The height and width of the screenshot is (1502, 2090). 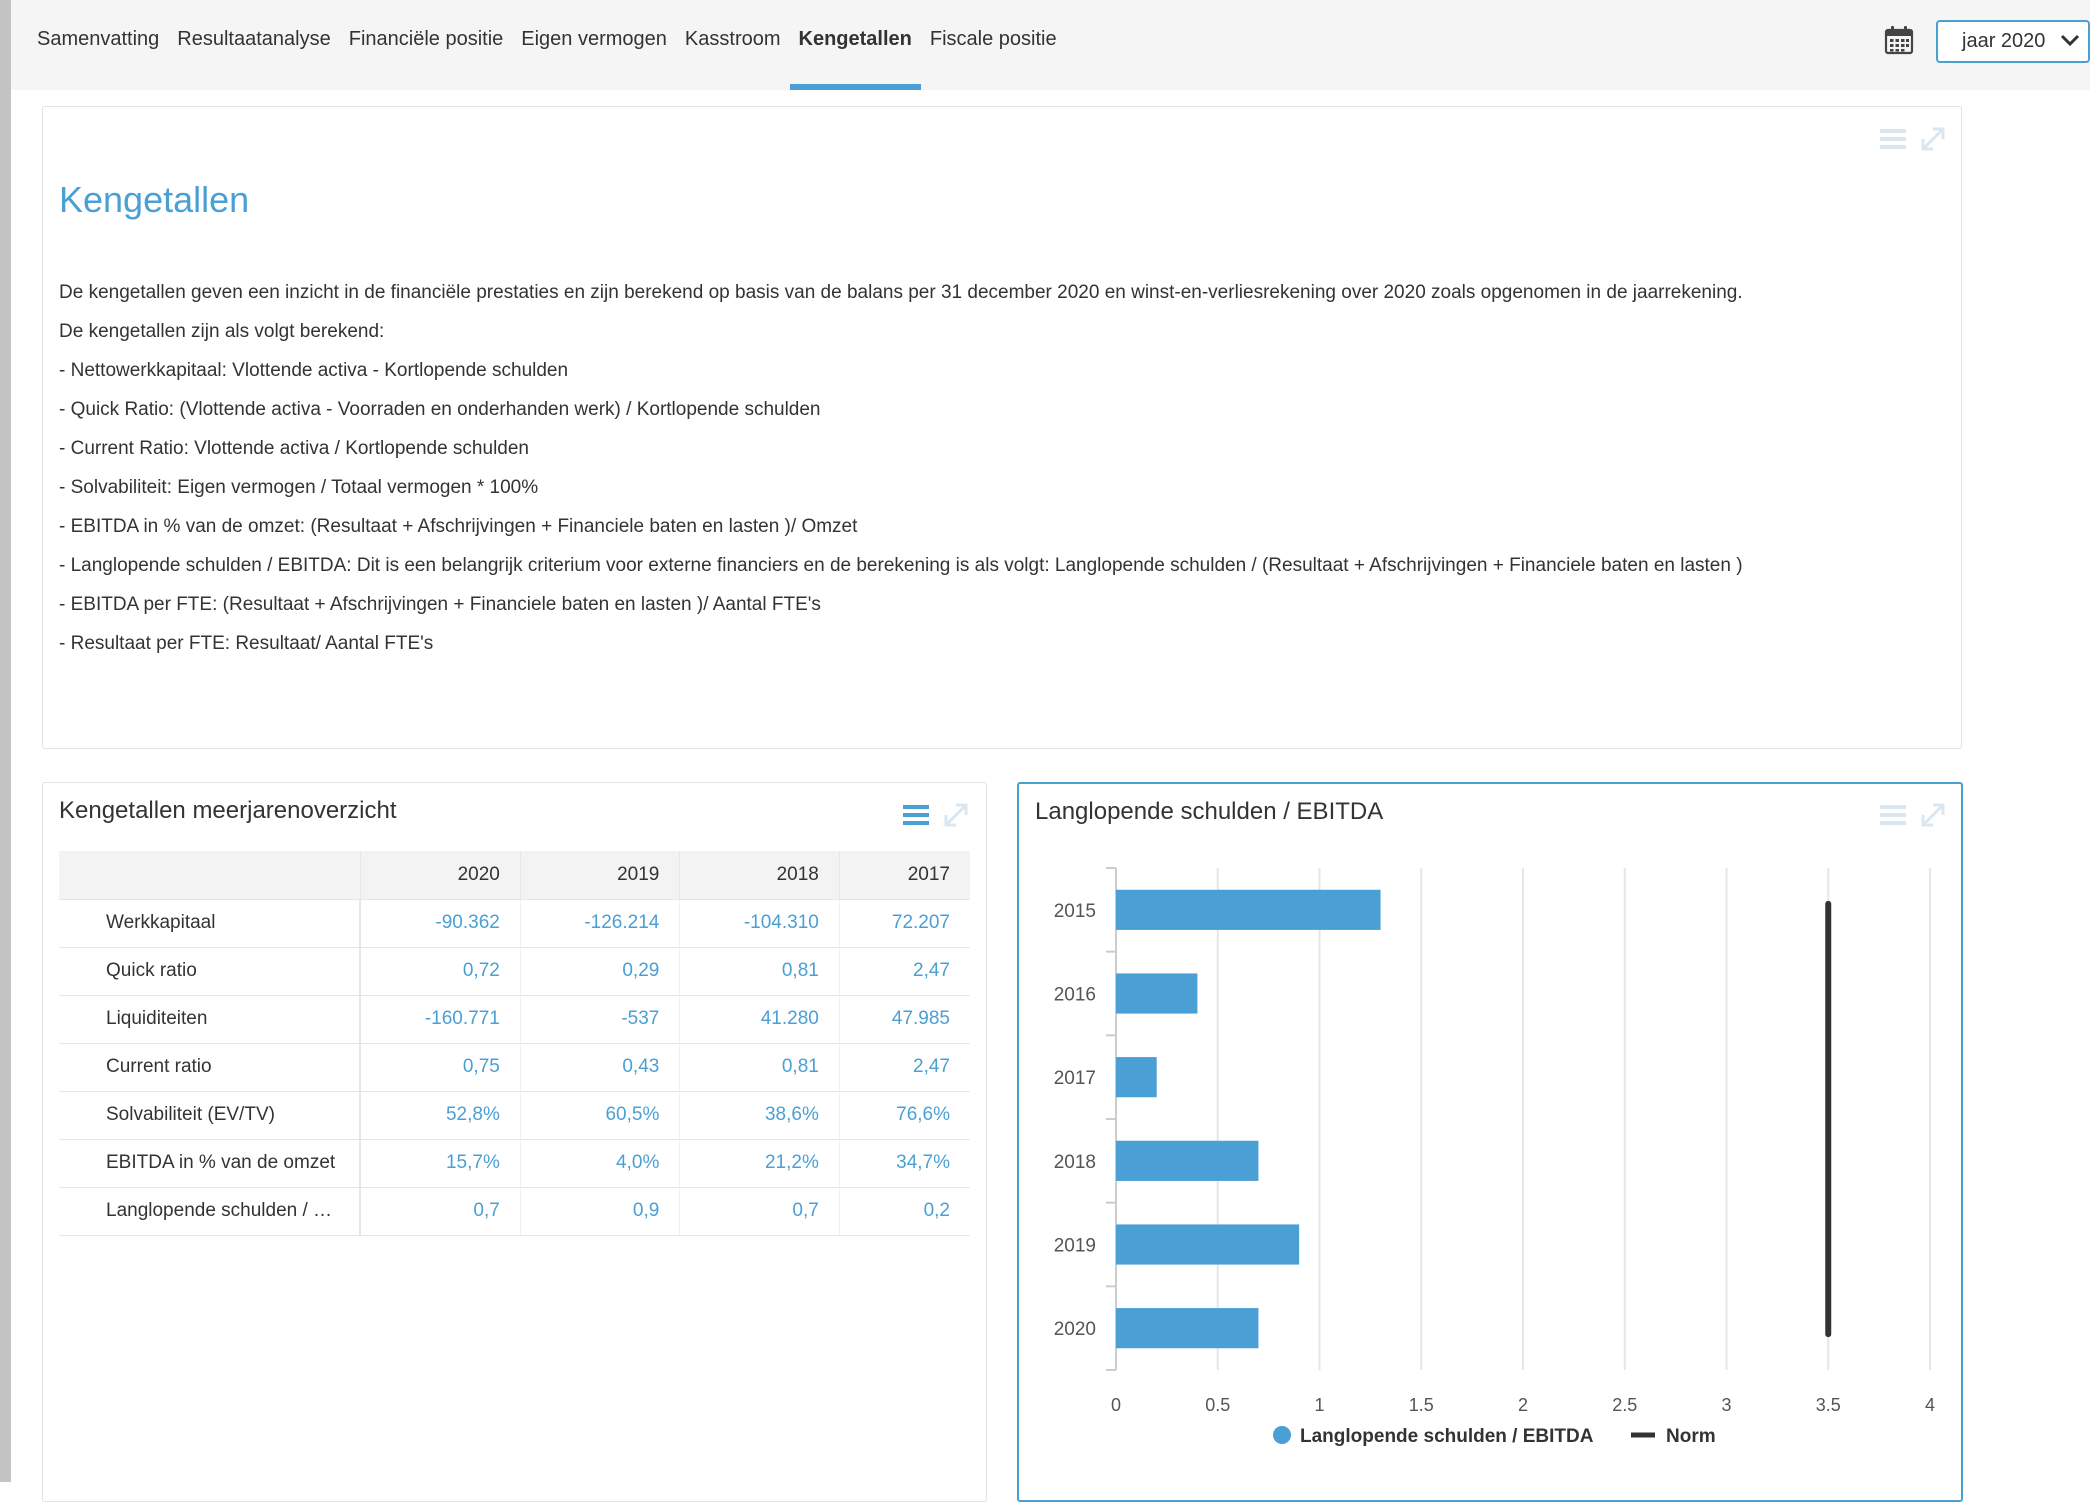 What do you see at coordinates (759, 922) in the screenshot?
I see `table-cell: -104.310` at bounding box center [759, 922].